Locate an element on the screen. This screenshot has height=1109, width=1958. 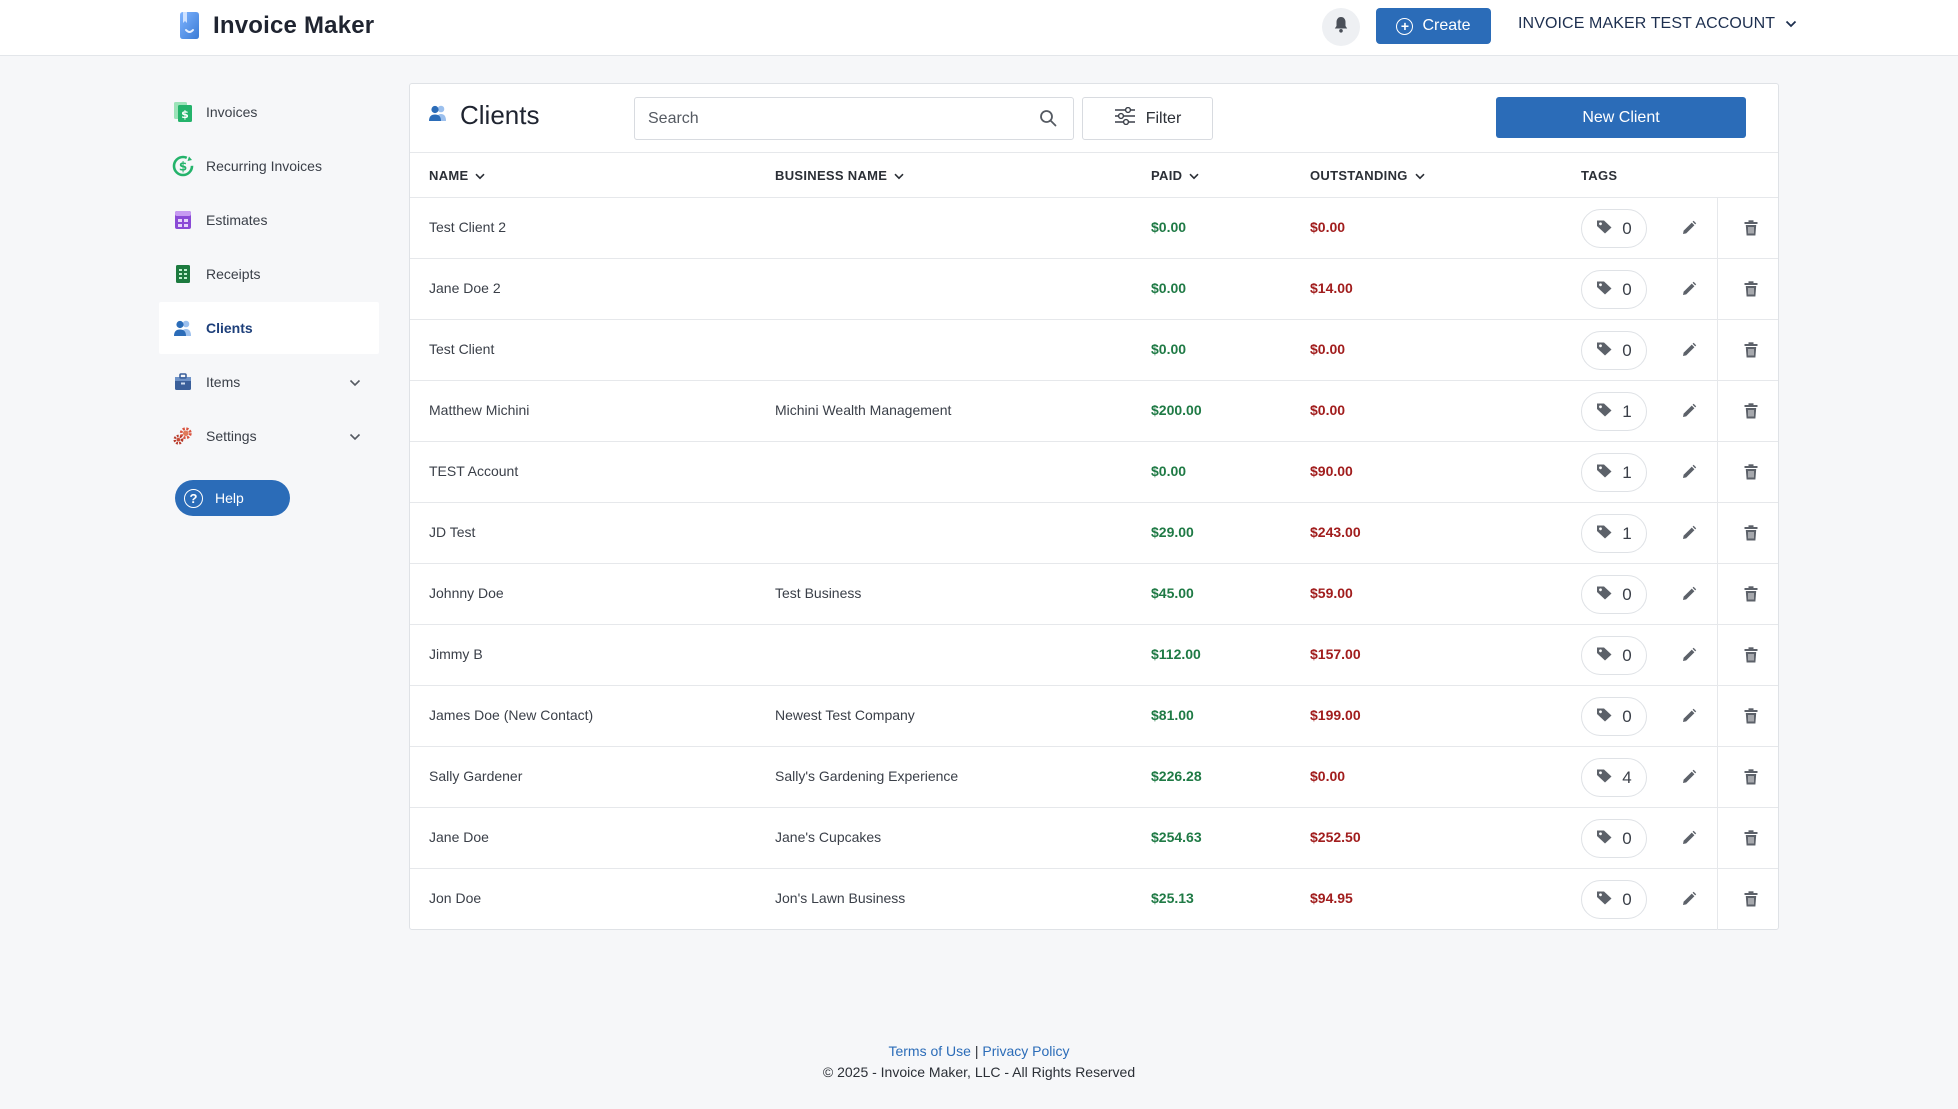
sidebar-item-estimates: Estimates is located at coordinates (269, 220).